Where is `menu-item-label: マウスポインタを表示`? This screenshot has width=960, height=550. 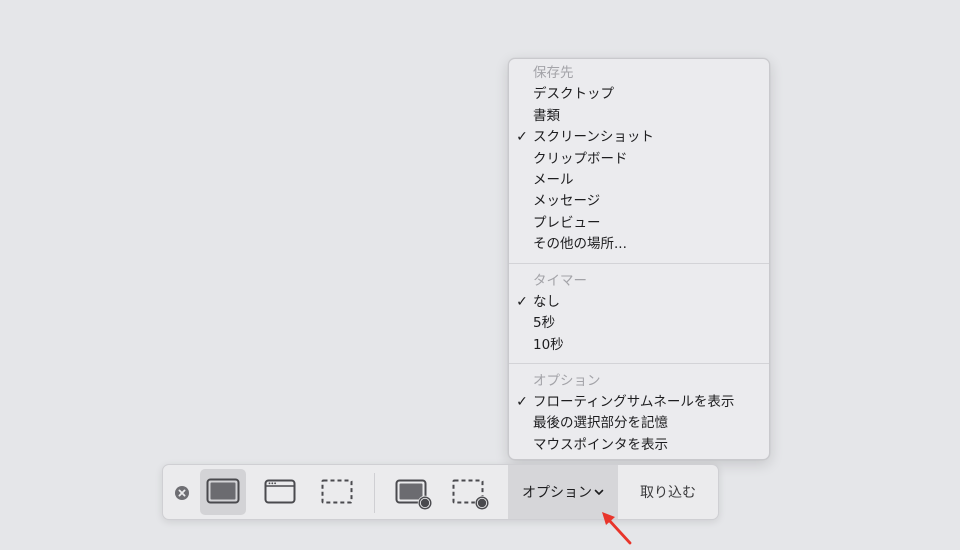 menu-item-label: マウスポインタを表示 is located at coordinates (600, 445).